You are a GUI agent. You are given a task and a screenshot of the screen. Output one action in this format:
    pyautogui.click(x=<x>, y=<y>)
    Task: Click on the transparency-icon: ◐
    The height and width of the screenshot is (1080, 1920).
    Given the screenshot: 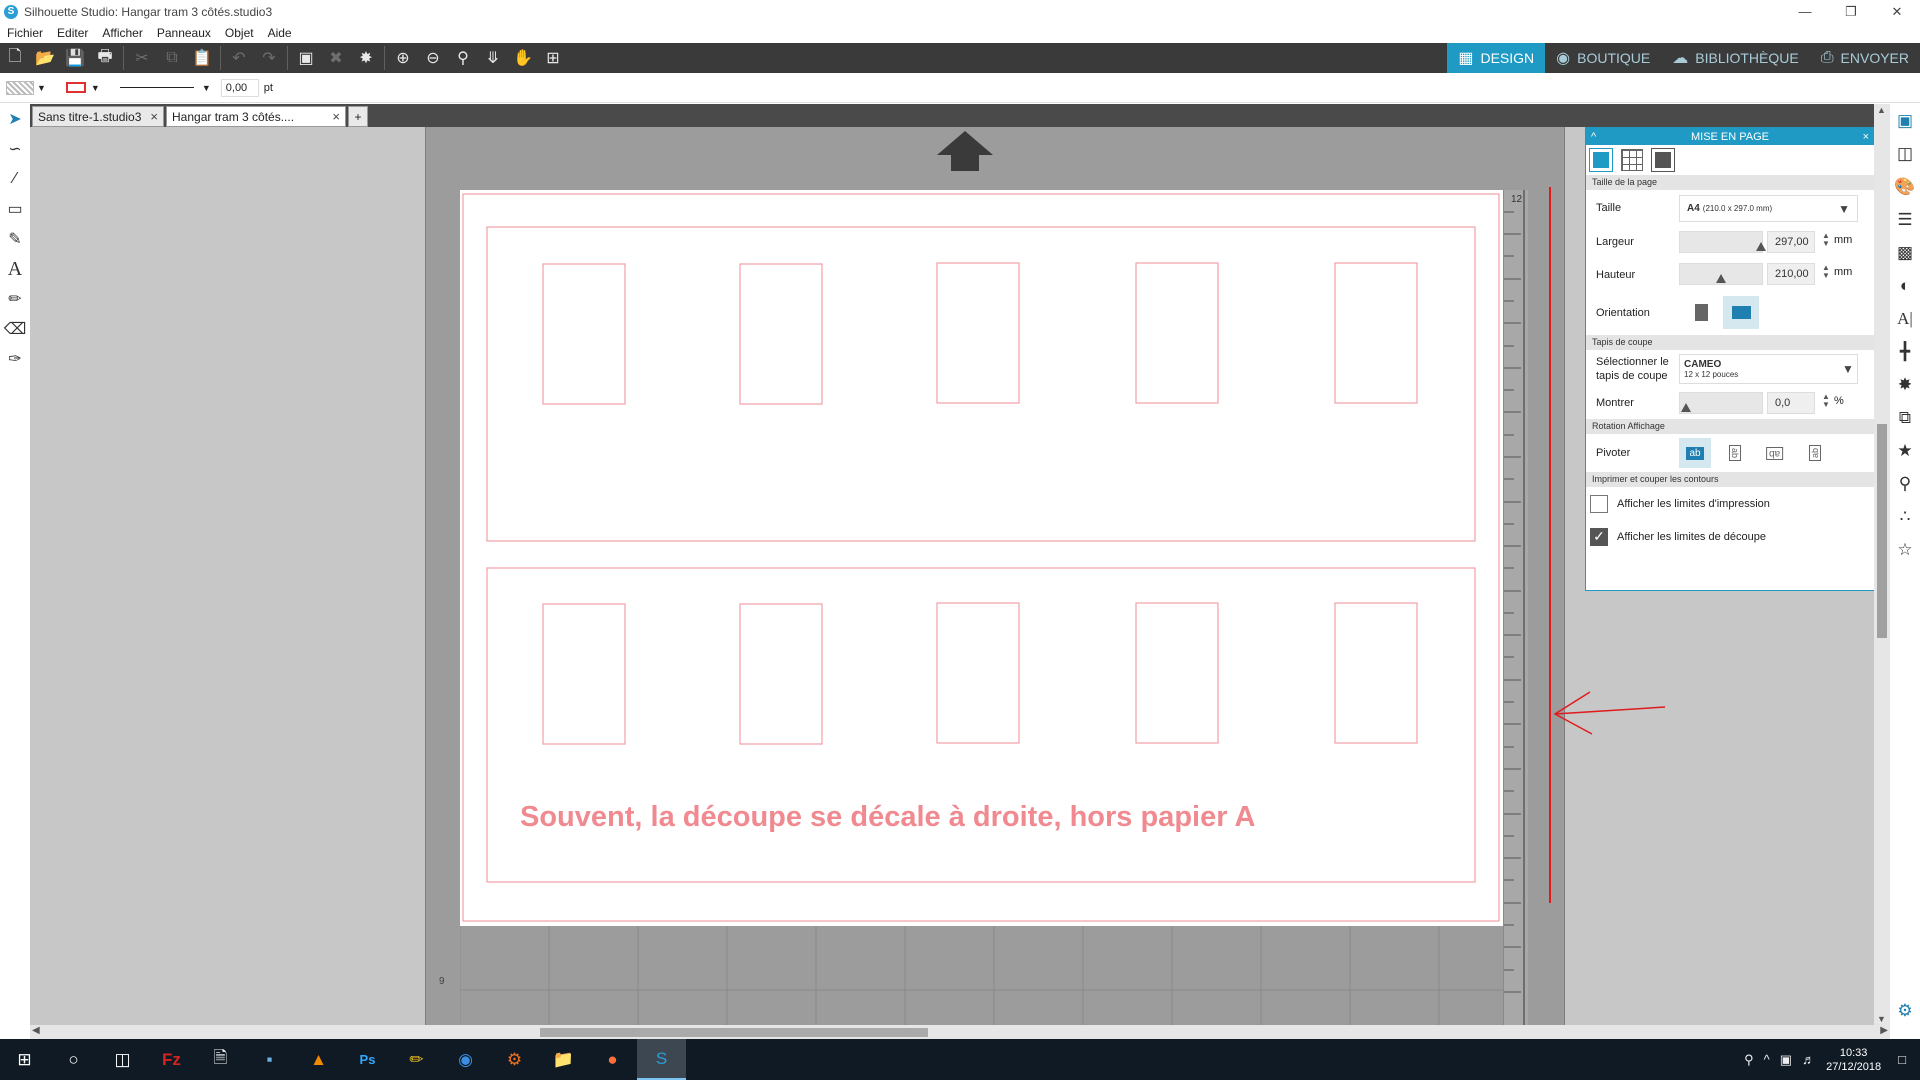 What is the action you would take?
    pyautogui.click(x=1905, y=285)
    